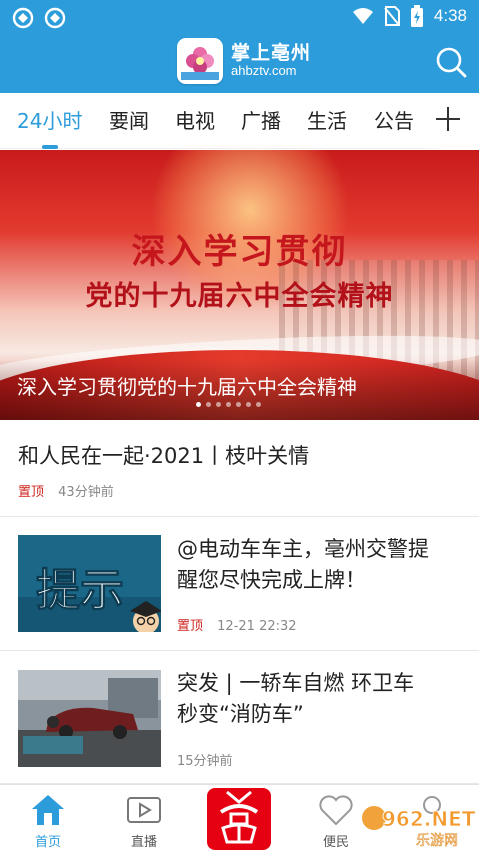 The width and height of the screenshot is (479, 851). I want to click on news-item-1: 和人民在一起·2021丨枝叶关情 置顶 43分钟前, so click(239, 468).